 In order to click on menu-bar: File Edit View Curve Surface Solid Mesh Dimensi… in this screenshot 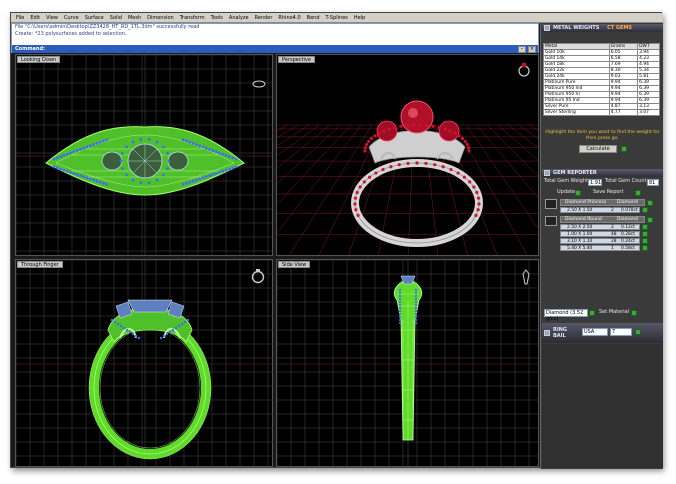, I will do `click(337, 18)`.